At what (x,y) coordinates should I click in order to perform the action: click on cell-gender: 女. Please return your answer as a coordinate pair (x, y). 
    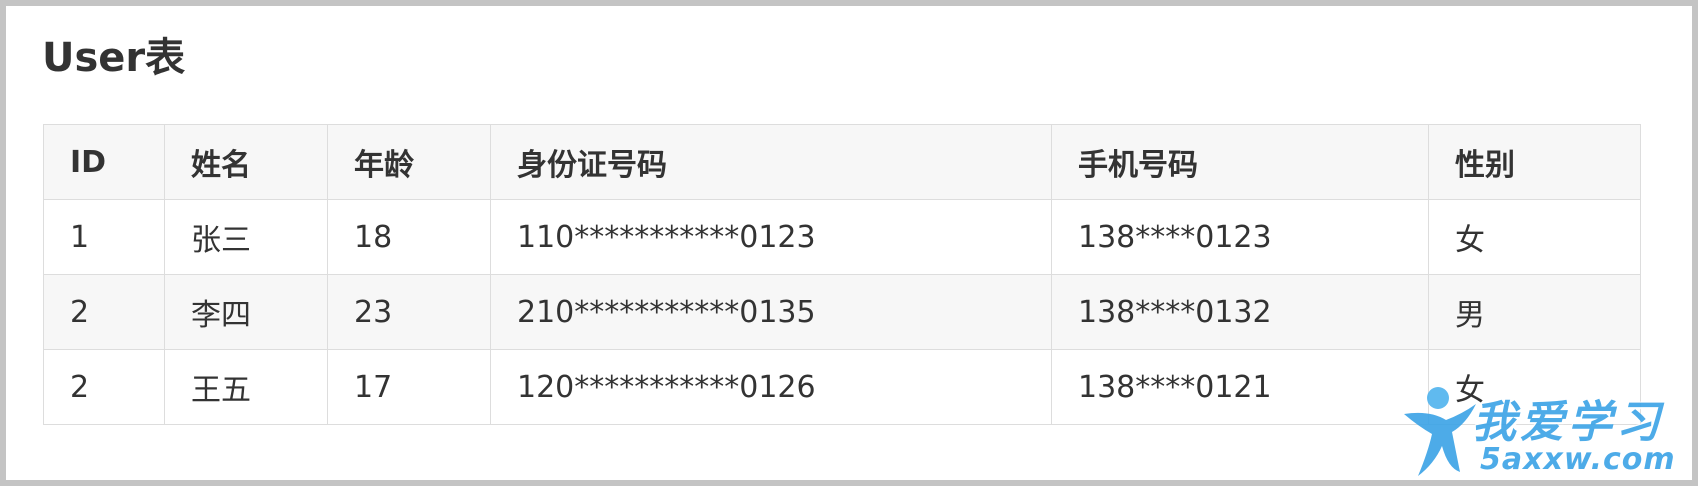
    Looking at the image, I should click on (1534, 237).